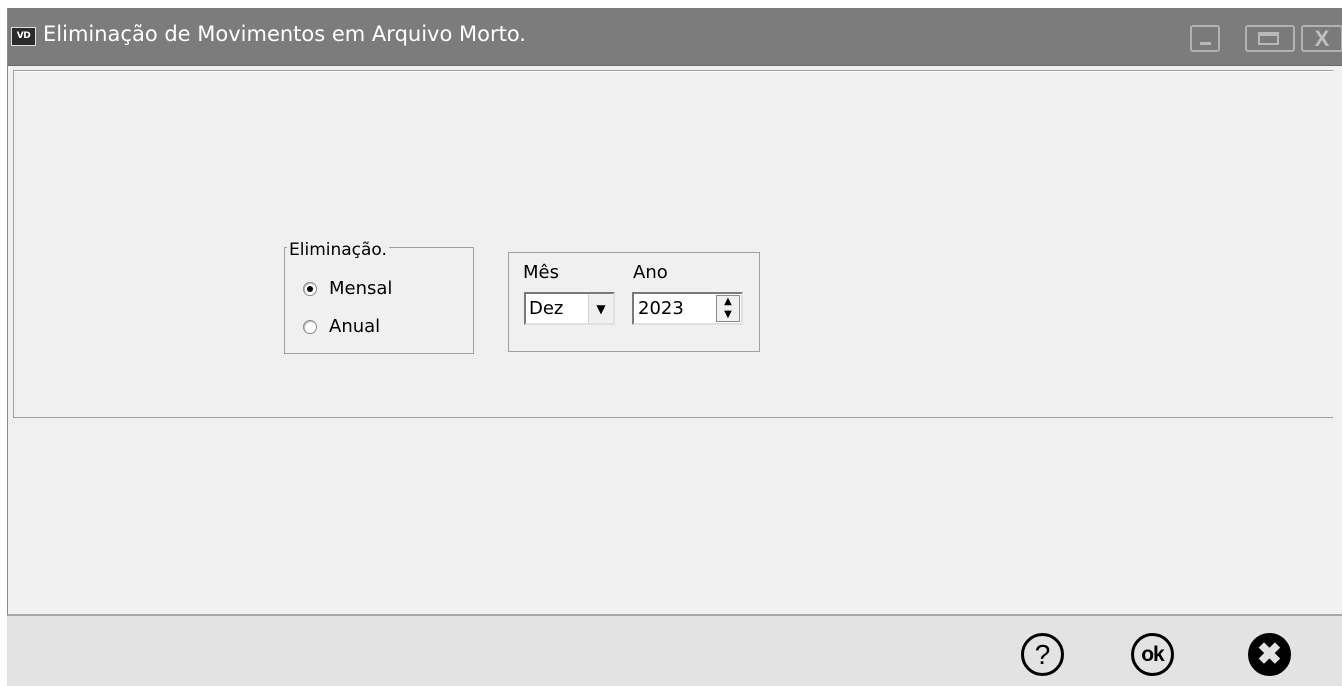  I want to click on help-icon: ?, so click(1042, 654).